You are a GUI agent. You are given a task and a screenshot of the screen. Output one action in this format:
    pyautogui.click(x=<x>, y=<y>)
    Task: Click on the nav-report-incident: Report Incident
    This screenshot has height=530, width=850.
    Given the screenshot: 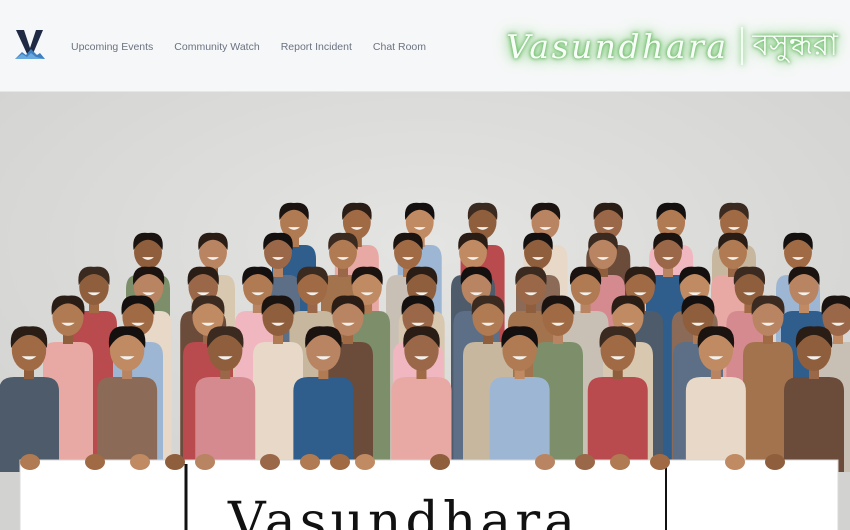 What is the action you would take?
    pyautogui.click(x=316, y=47)
    